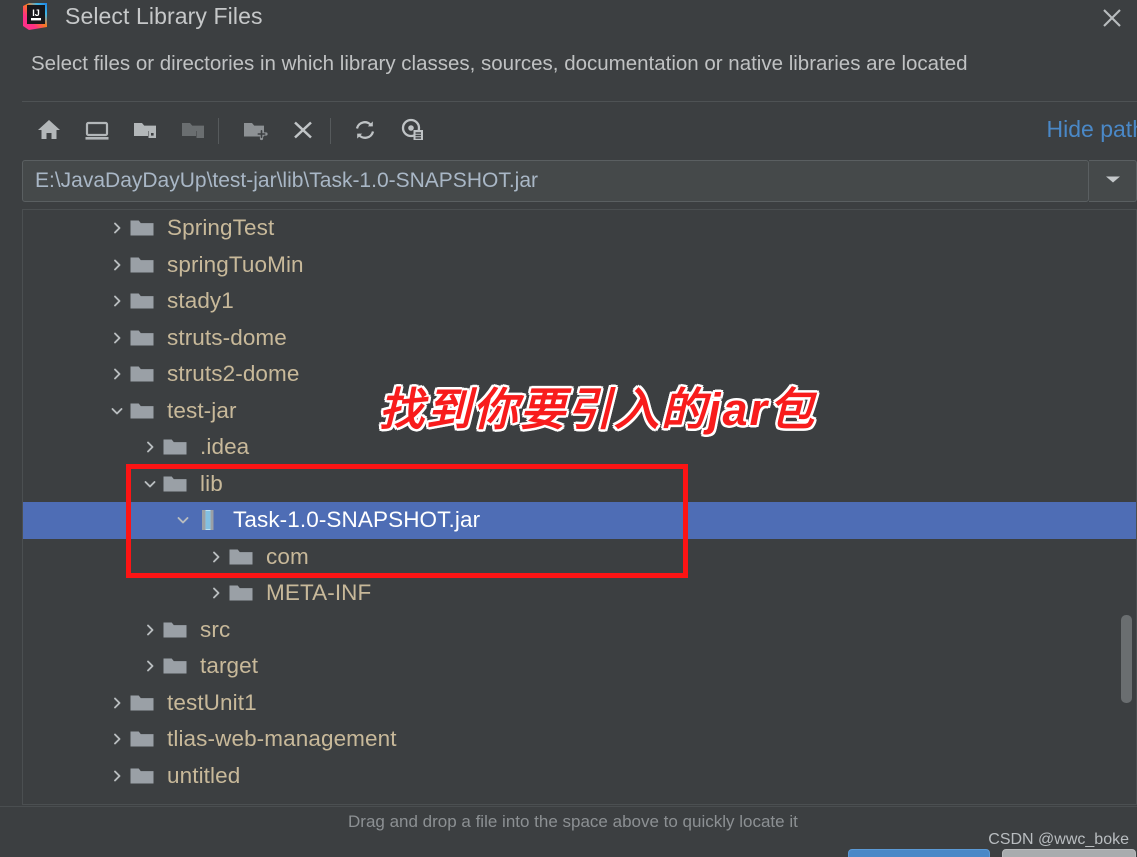 This screenshot has width=1137, height=857. What do you see at coordinates (579, 338) in the screenshot?
I see `tree-row: struts-dome` at bounding box center [579, 338].